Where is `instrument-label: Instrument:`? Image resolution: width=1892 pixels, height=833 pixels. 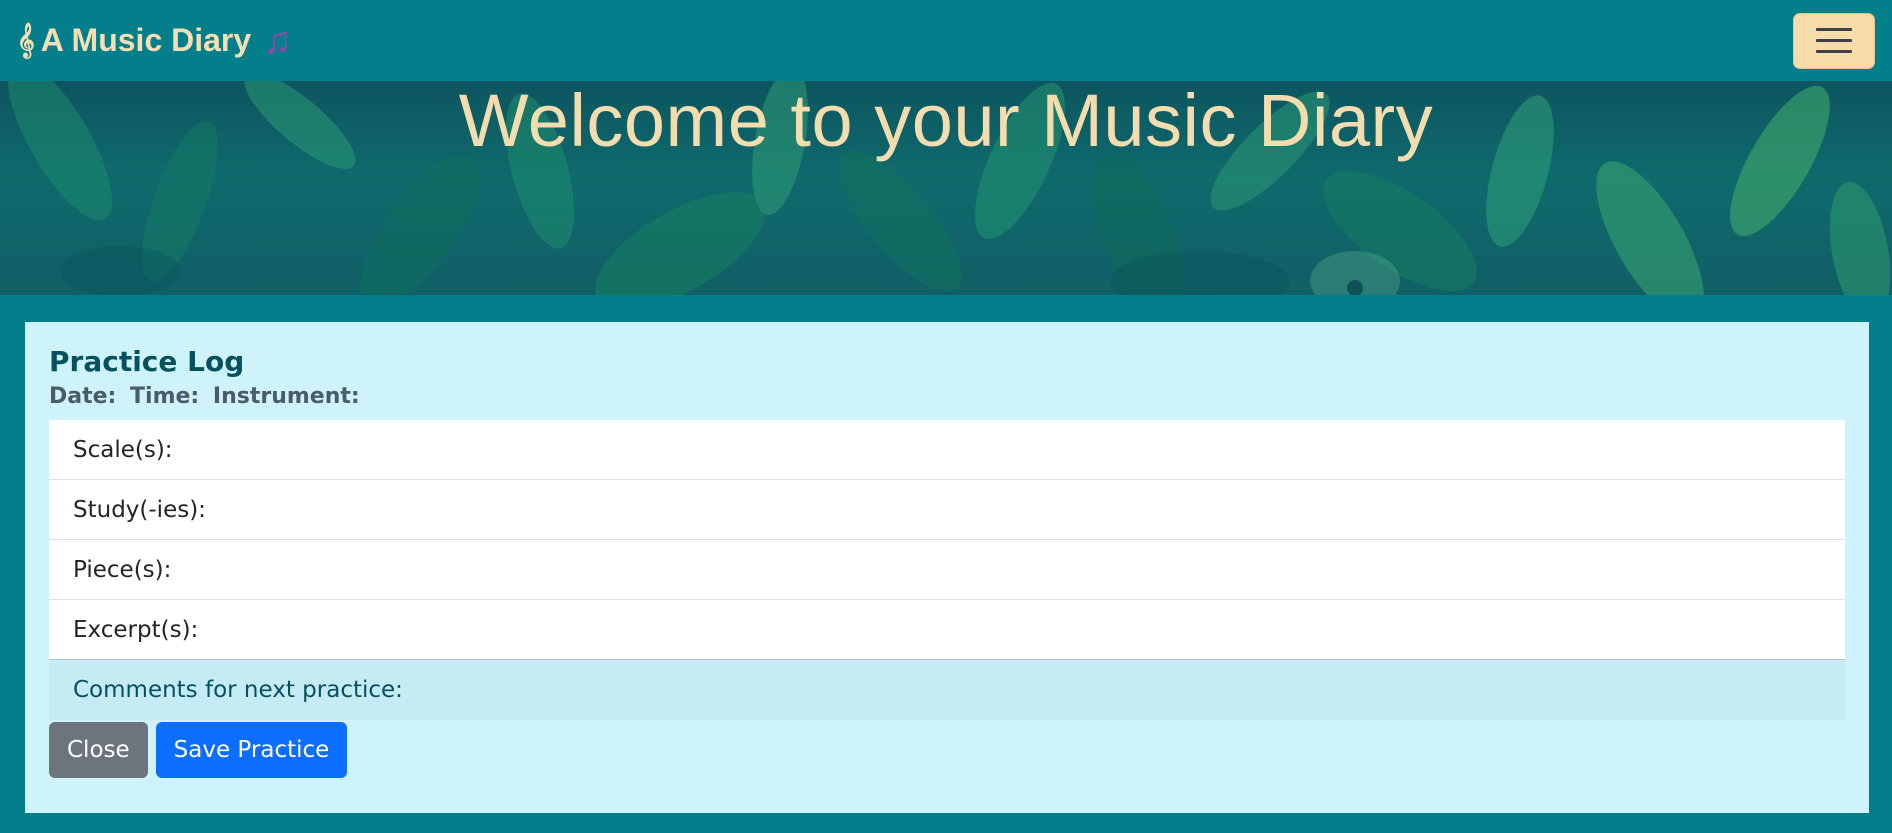
instrument-label: Instrument: is located at coordinates (286, 396).